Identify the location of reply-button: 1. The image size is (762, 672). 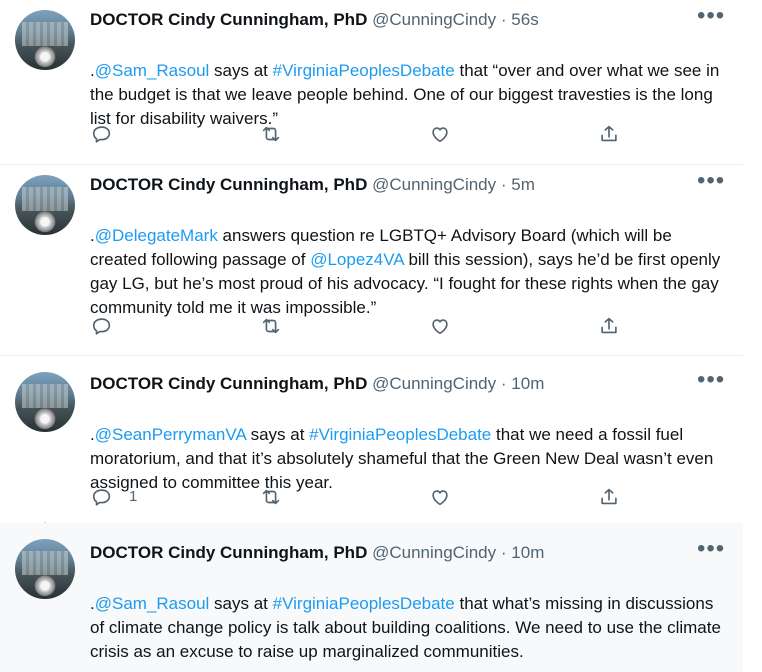
(121, 498).